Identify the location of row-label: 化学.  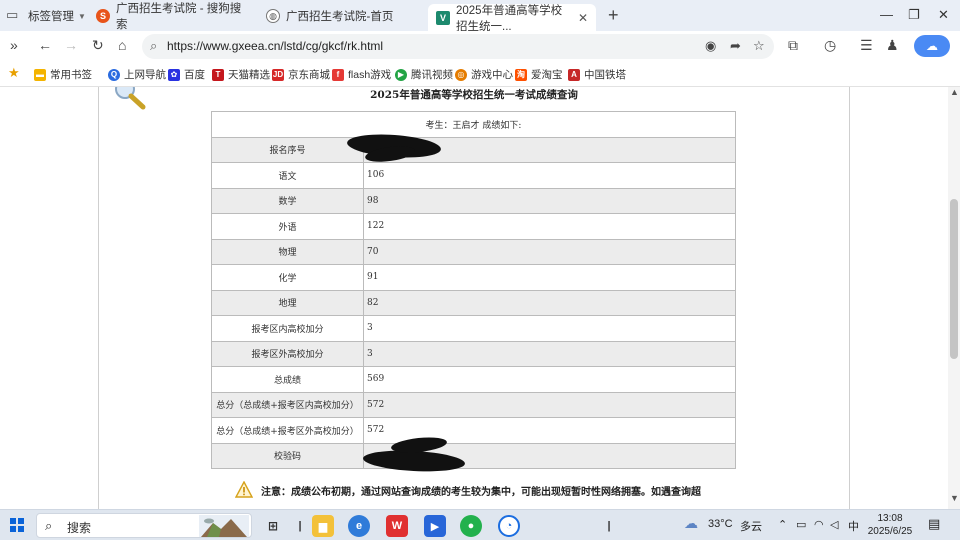
(287, 277).